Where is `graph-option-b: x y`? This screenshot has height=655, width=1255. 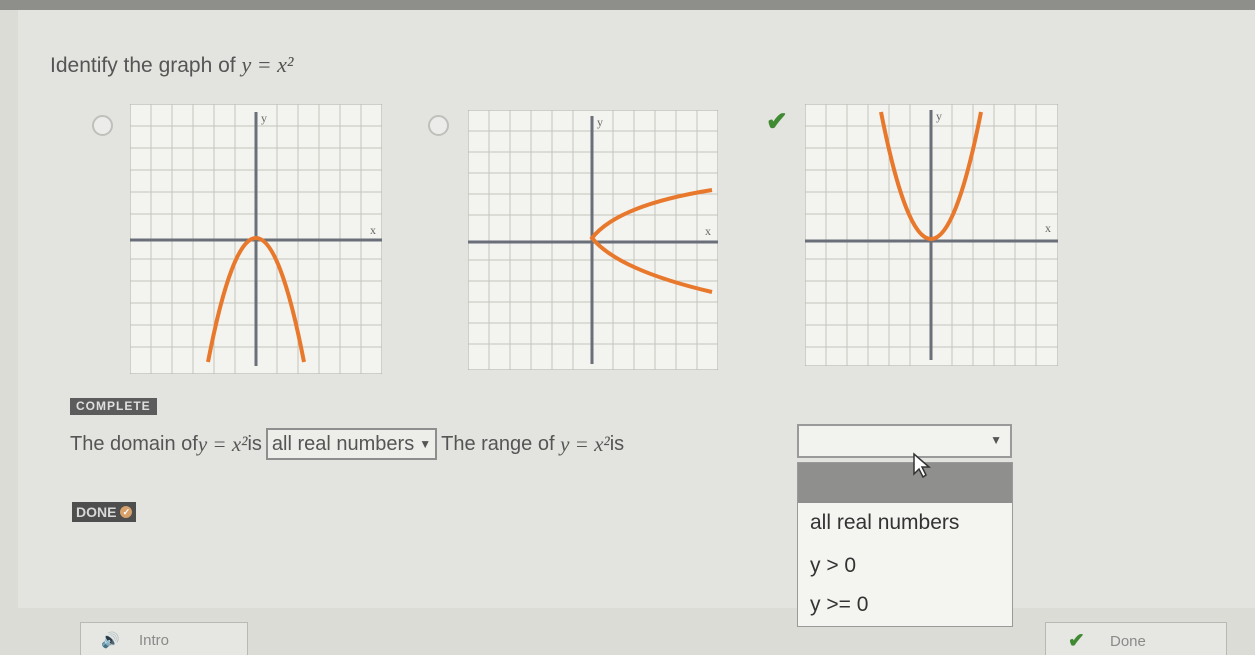 graph-option-b: x y is located at coordinates (593, 240).